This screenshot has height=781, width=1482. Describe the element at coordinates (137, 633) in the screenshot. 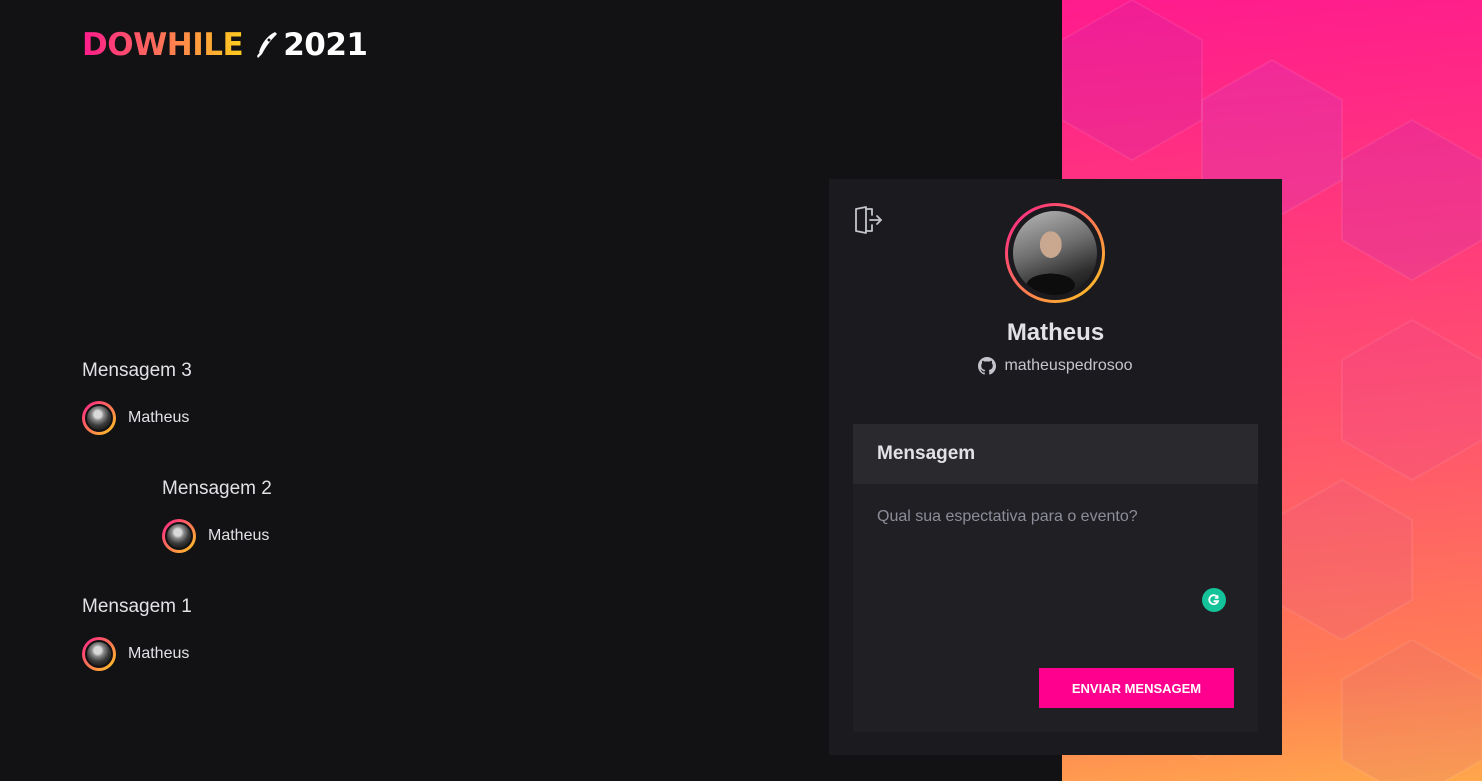

I see `message-item: Mensagem 1 Matheus` at that location.